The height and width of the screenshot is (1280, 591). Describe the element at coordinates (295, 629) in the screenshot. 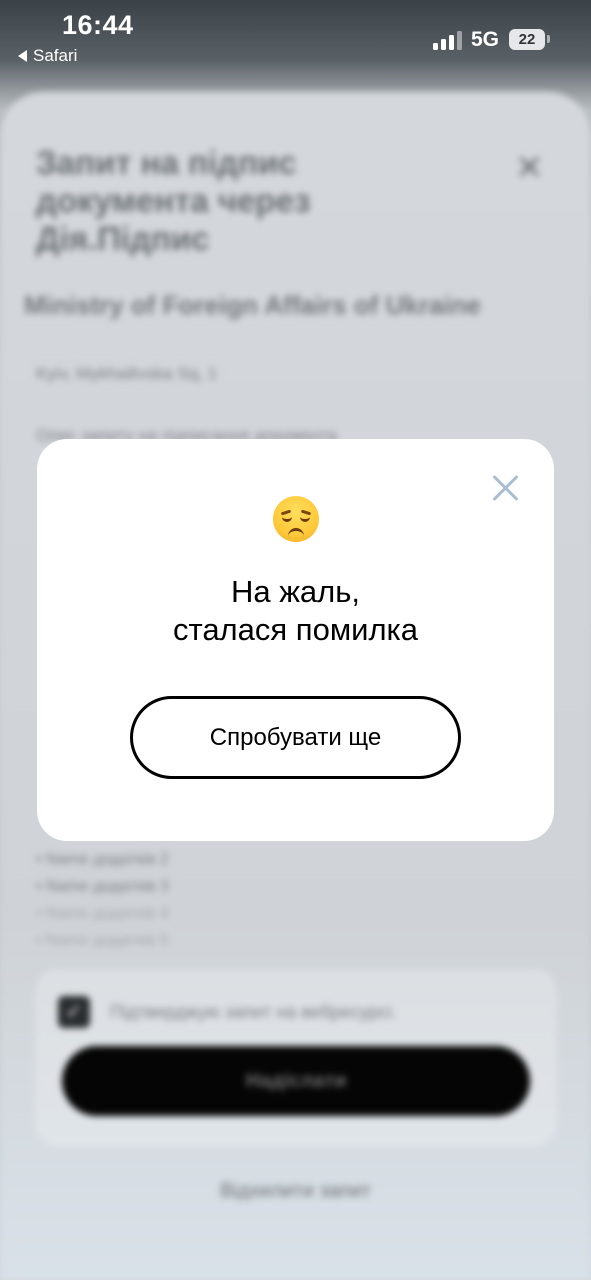

I see `error-title-line-2: сталася помилка` at that location.